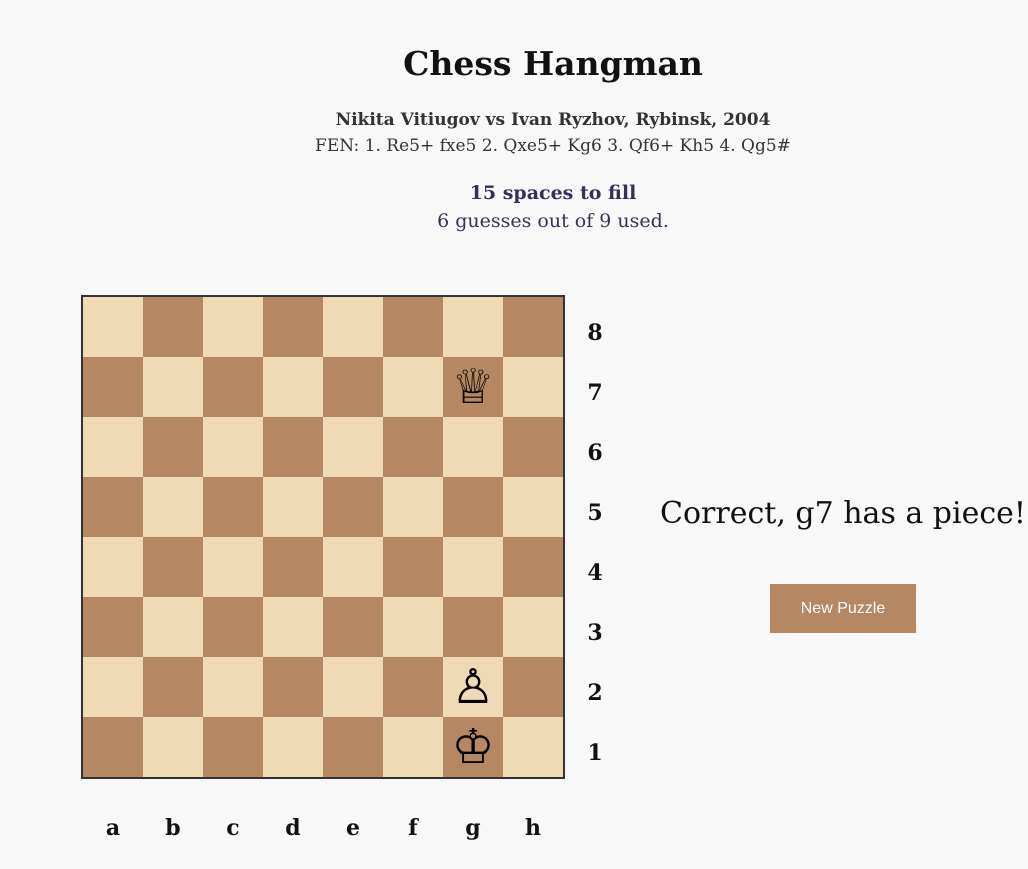 The width and height of the screenshot is (1028, 869). Describe the element at coordinates (595, 333) in the screenshot. I see `rank-label-8: 8` at that location.